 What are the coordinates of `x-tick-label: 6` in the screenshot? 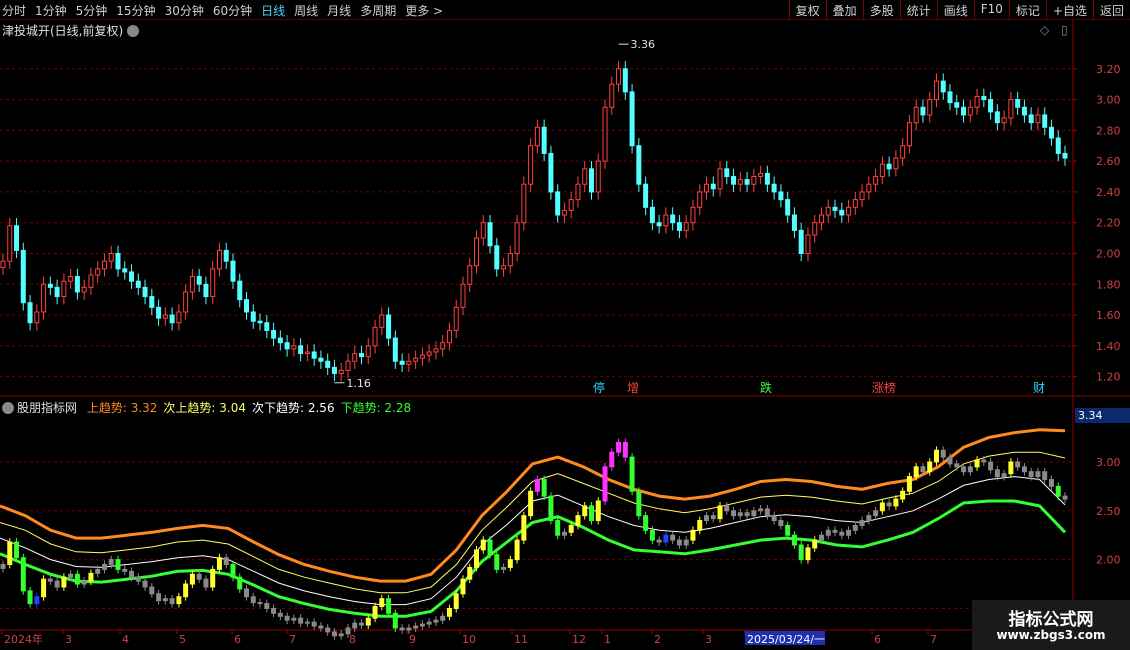 It's located at (877, 639).